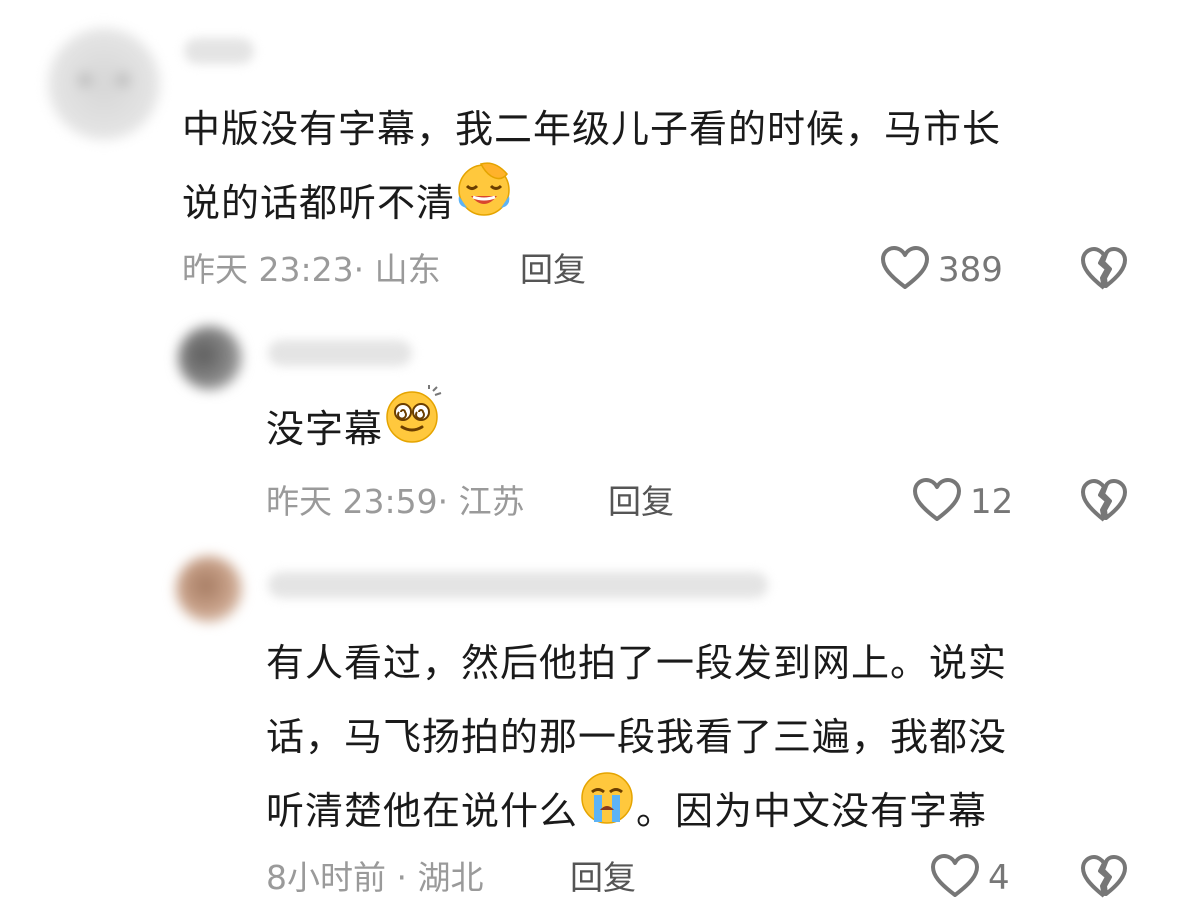  What do you see at coordinates (375, 877) in the screenshot?
I see `comment-meta: 8小时前 · 湖北` at bounding box center [375, 877].